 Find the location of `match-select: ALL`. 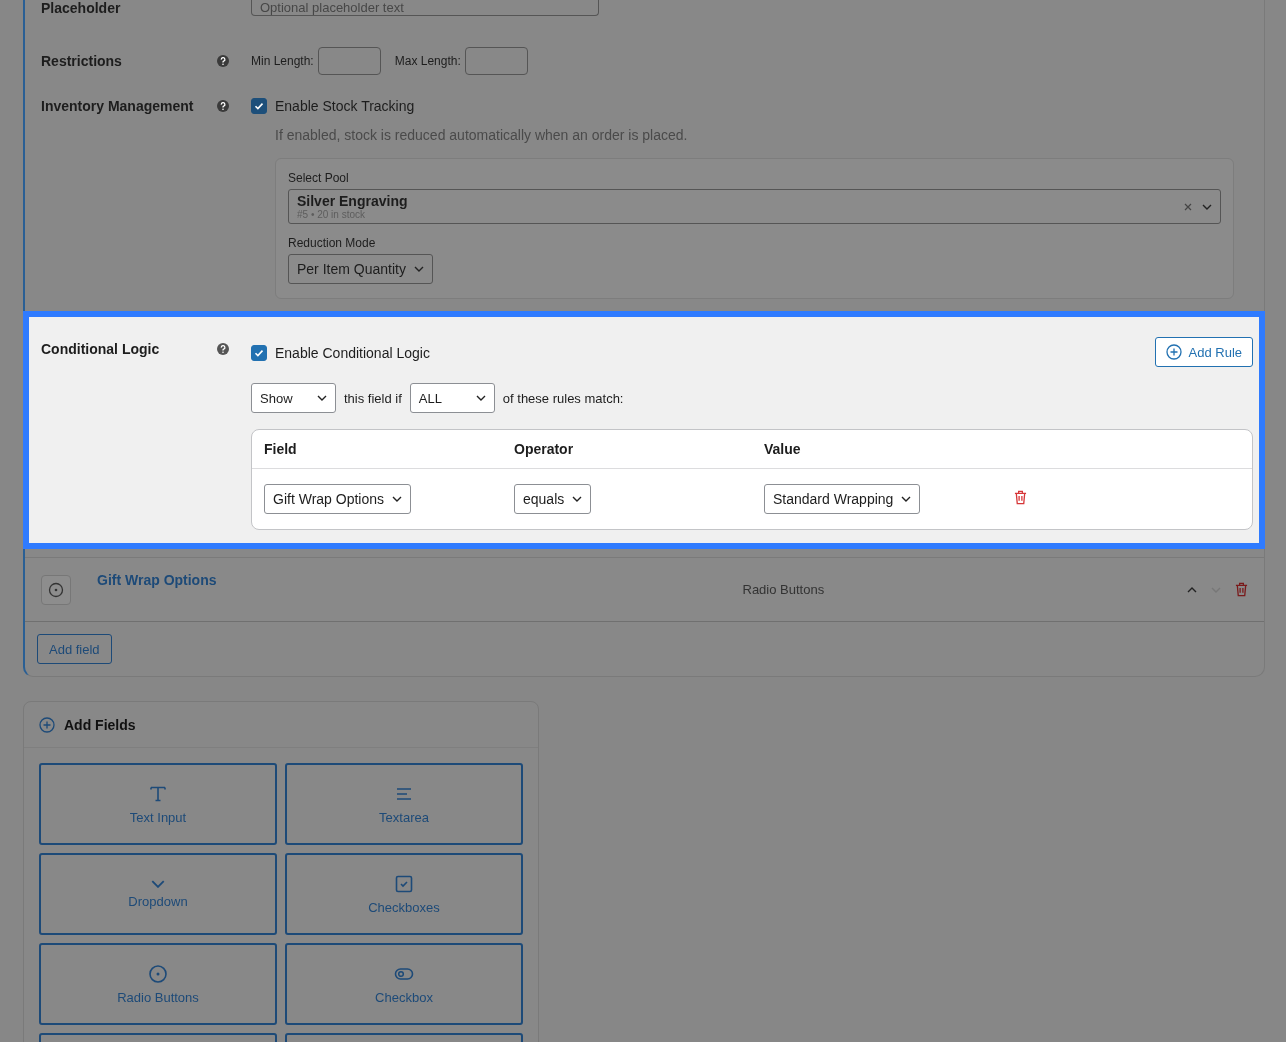

match-select: ALL is located at coordinates (452, 398).